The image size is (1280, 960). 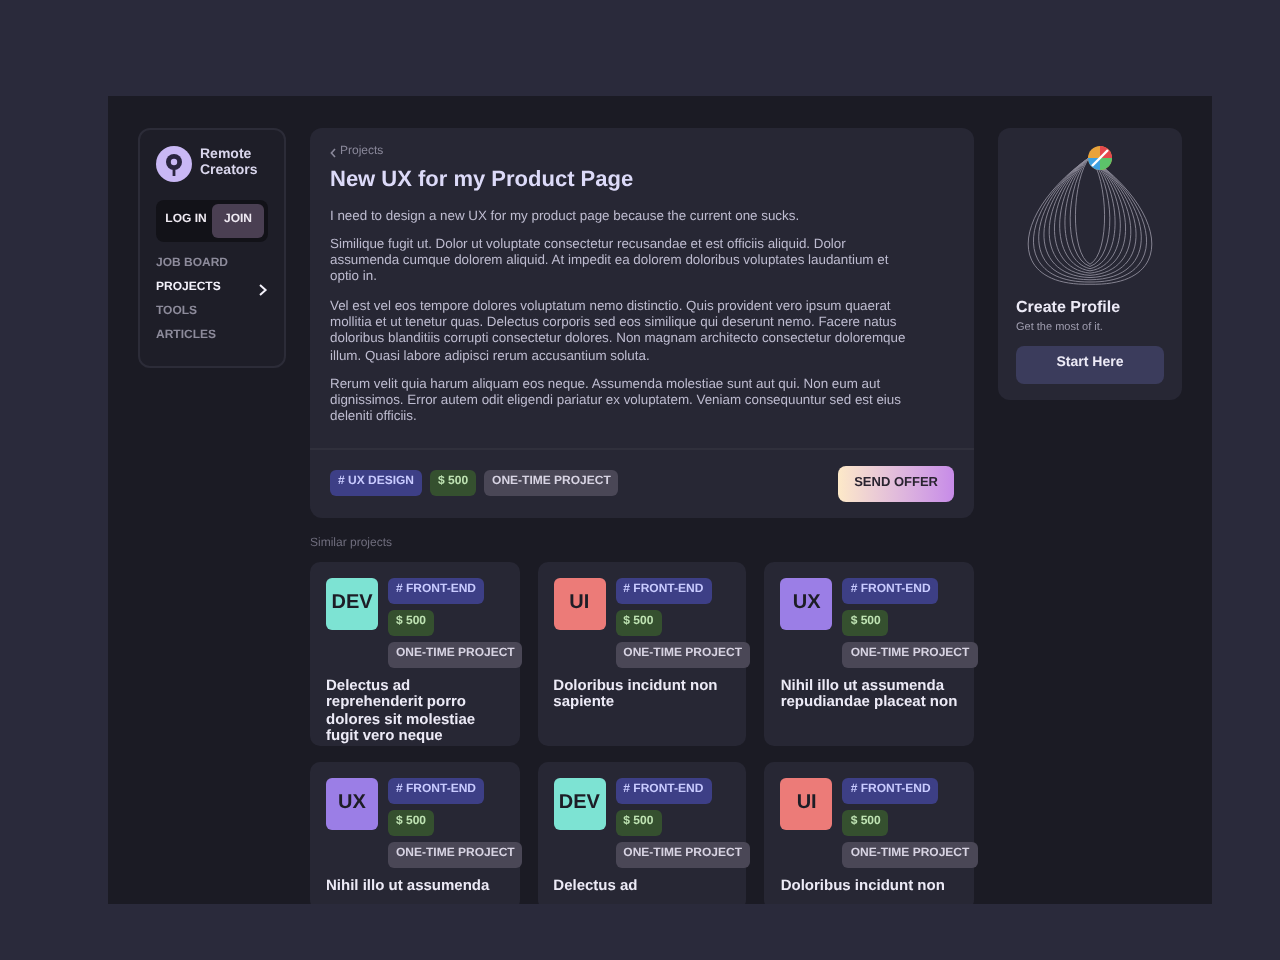 What do you see at coordinates (263, 289) in the screenshot?
I see `chevron-right-icon` at bounding box center [263, 289].